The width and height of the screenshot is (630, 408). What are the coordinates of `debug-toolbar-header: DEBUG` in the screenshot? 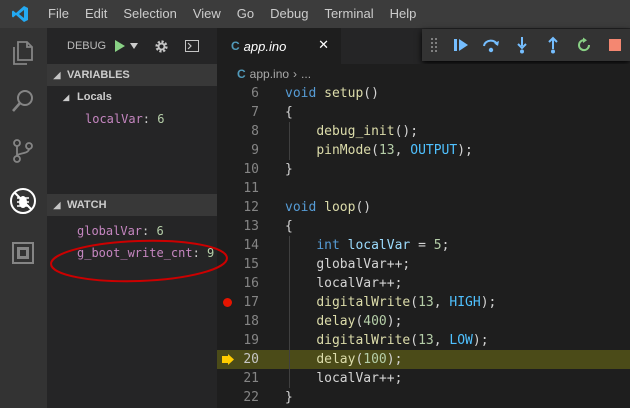 It's located at (132, 46).